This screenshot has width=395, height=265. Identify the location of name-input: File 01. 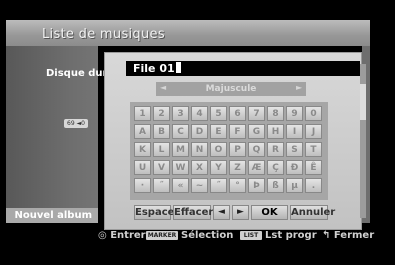
(243, 68).